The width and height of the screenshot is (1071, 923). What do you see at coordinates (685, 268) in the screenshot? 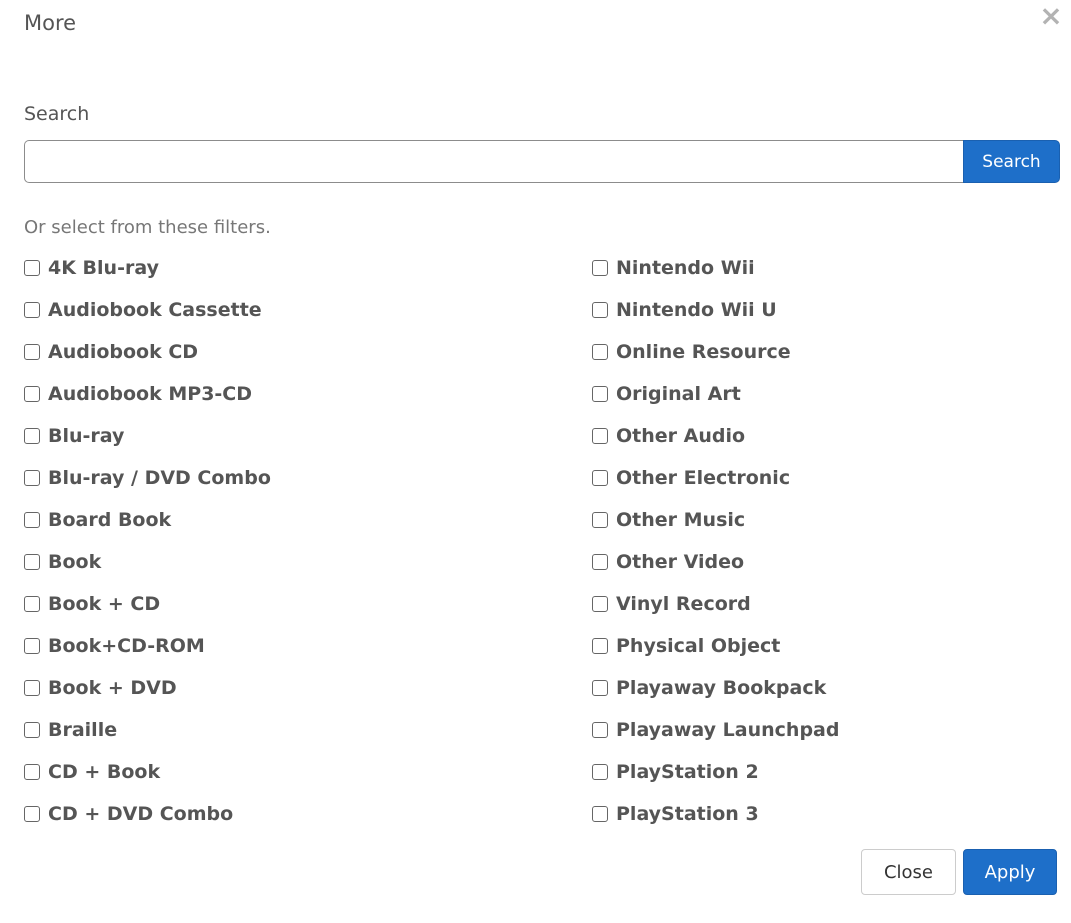
I see `filter-option-label: Nintendo Wii` at bounding box center [685, 268].